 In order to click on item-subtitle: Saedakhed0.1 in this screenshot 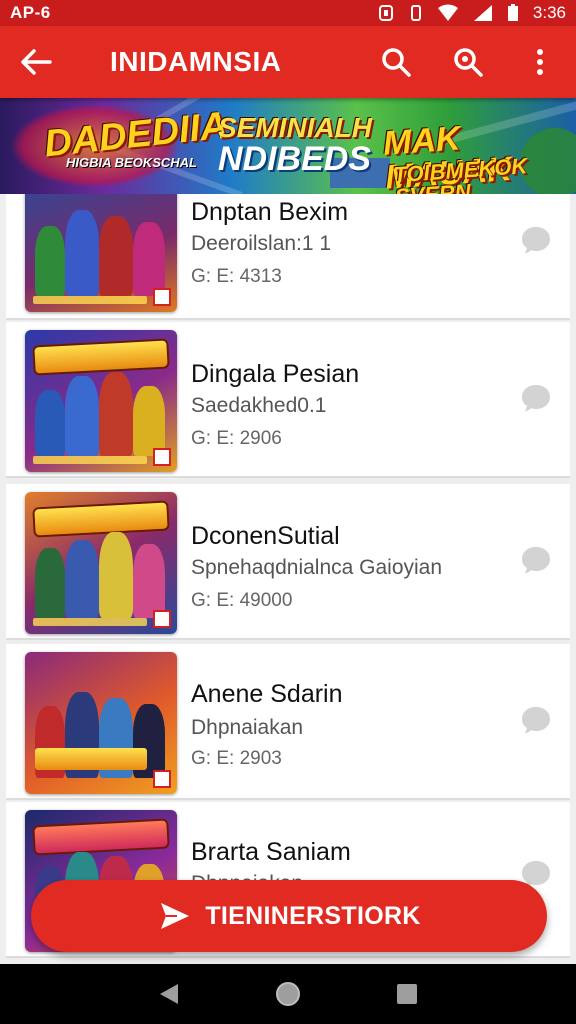, I will do `click(259, 405)`.